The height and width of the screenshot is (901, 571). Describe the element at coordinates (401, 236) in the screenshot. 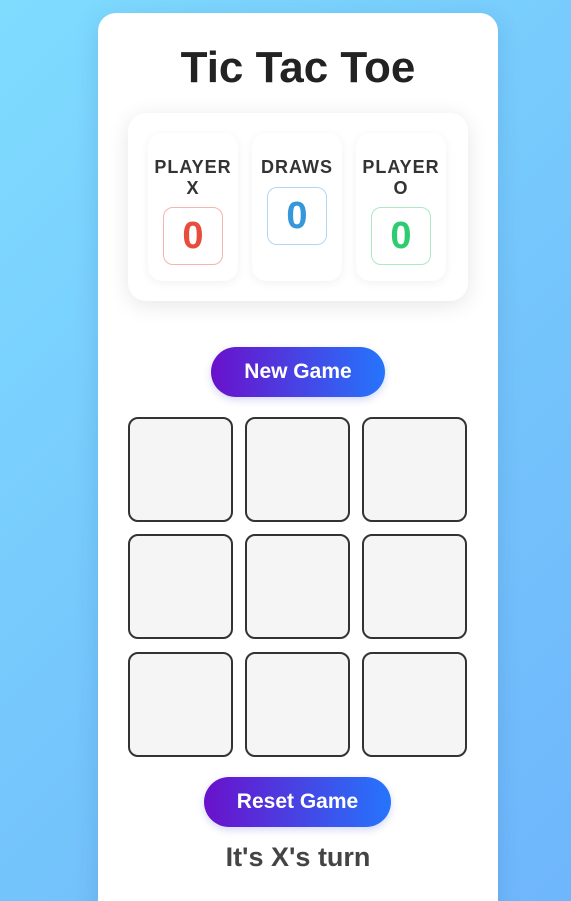

I see `score-player-o-value: 0` at that location.